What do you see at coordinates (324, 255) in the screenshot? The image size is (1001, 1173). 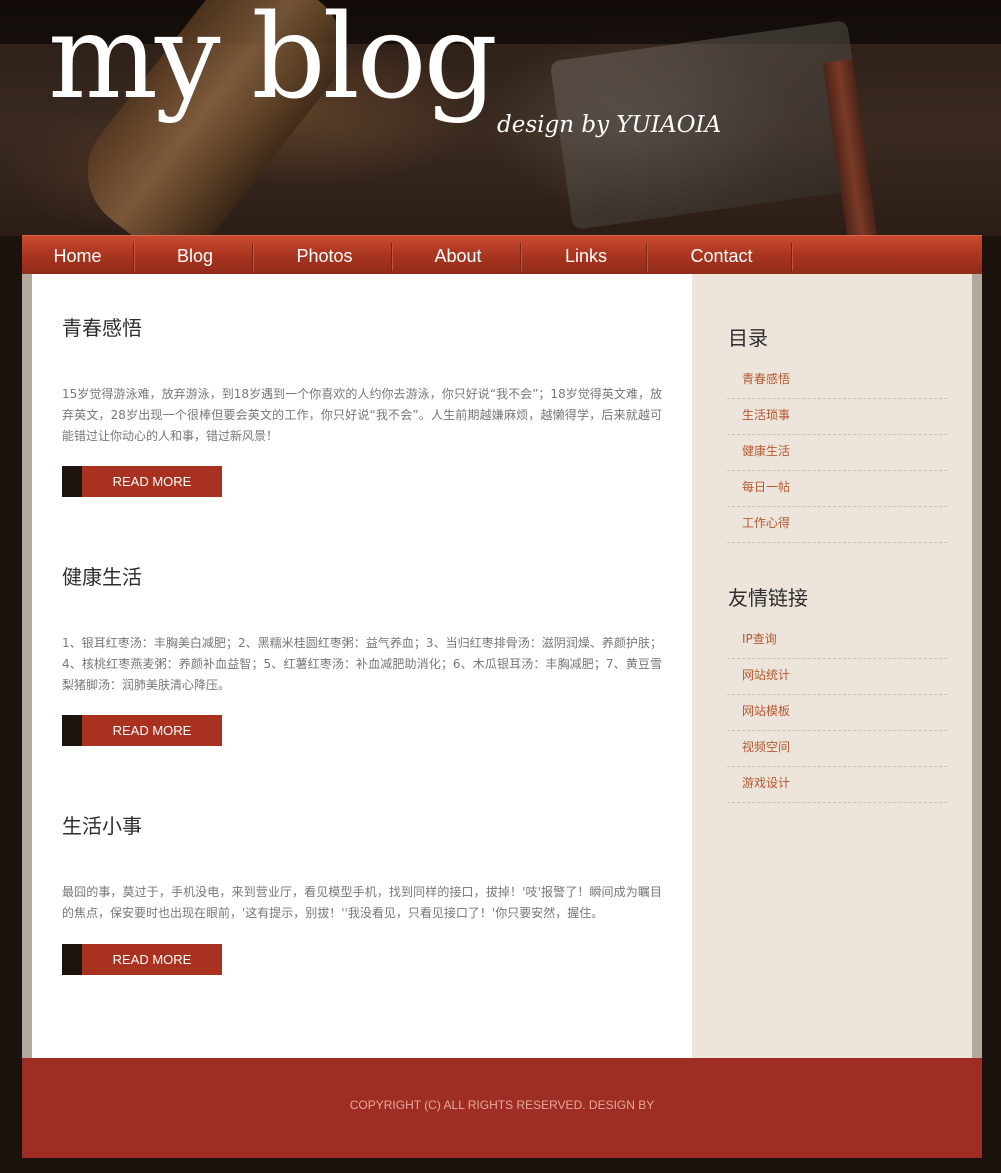 I see `nav-item-photos: Photos` at bounding box center [324, 255].